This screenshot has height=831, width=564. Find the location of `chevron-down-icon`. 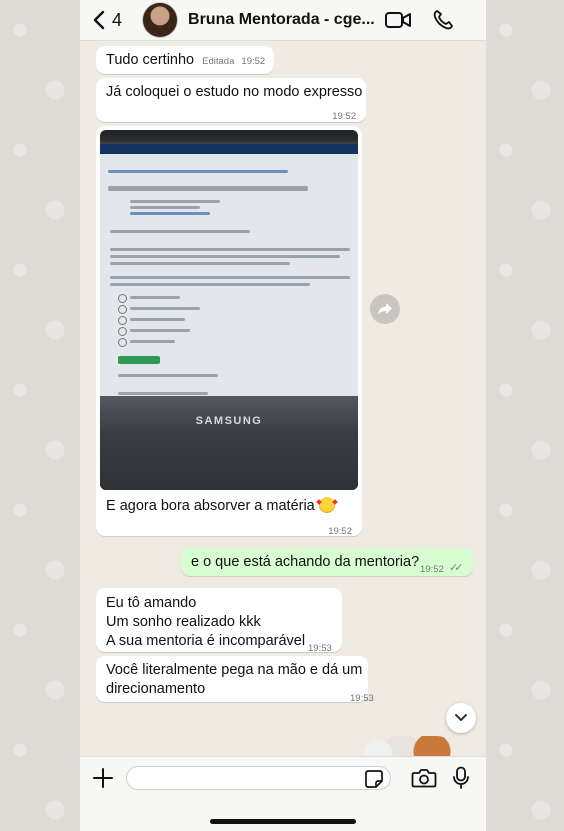

chevron-down-icon is located at coordinates (461, 717).